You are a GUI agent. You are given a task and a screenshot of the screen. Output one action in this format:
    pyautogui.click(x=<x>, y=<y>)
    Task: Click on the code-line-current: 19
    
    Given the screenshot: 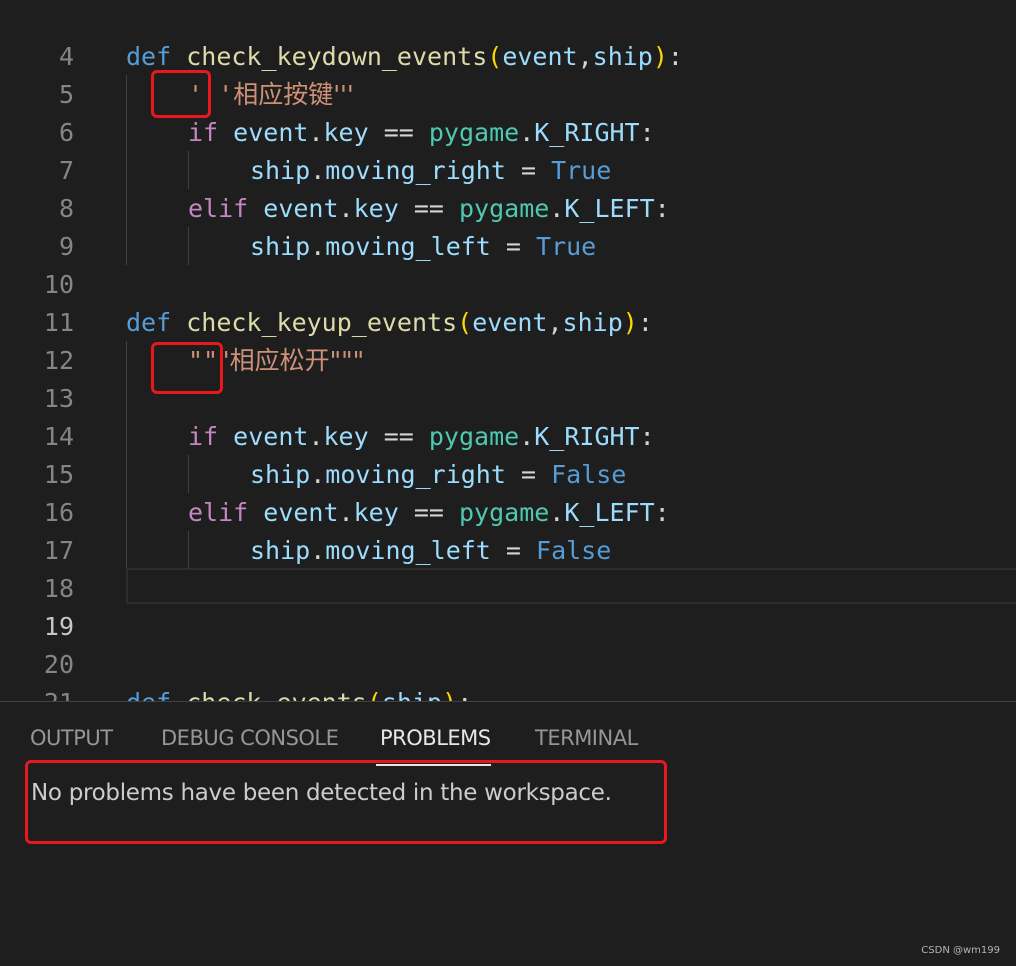 What is the action you would take?
    pyautogui.click(x=508, y=605)
    